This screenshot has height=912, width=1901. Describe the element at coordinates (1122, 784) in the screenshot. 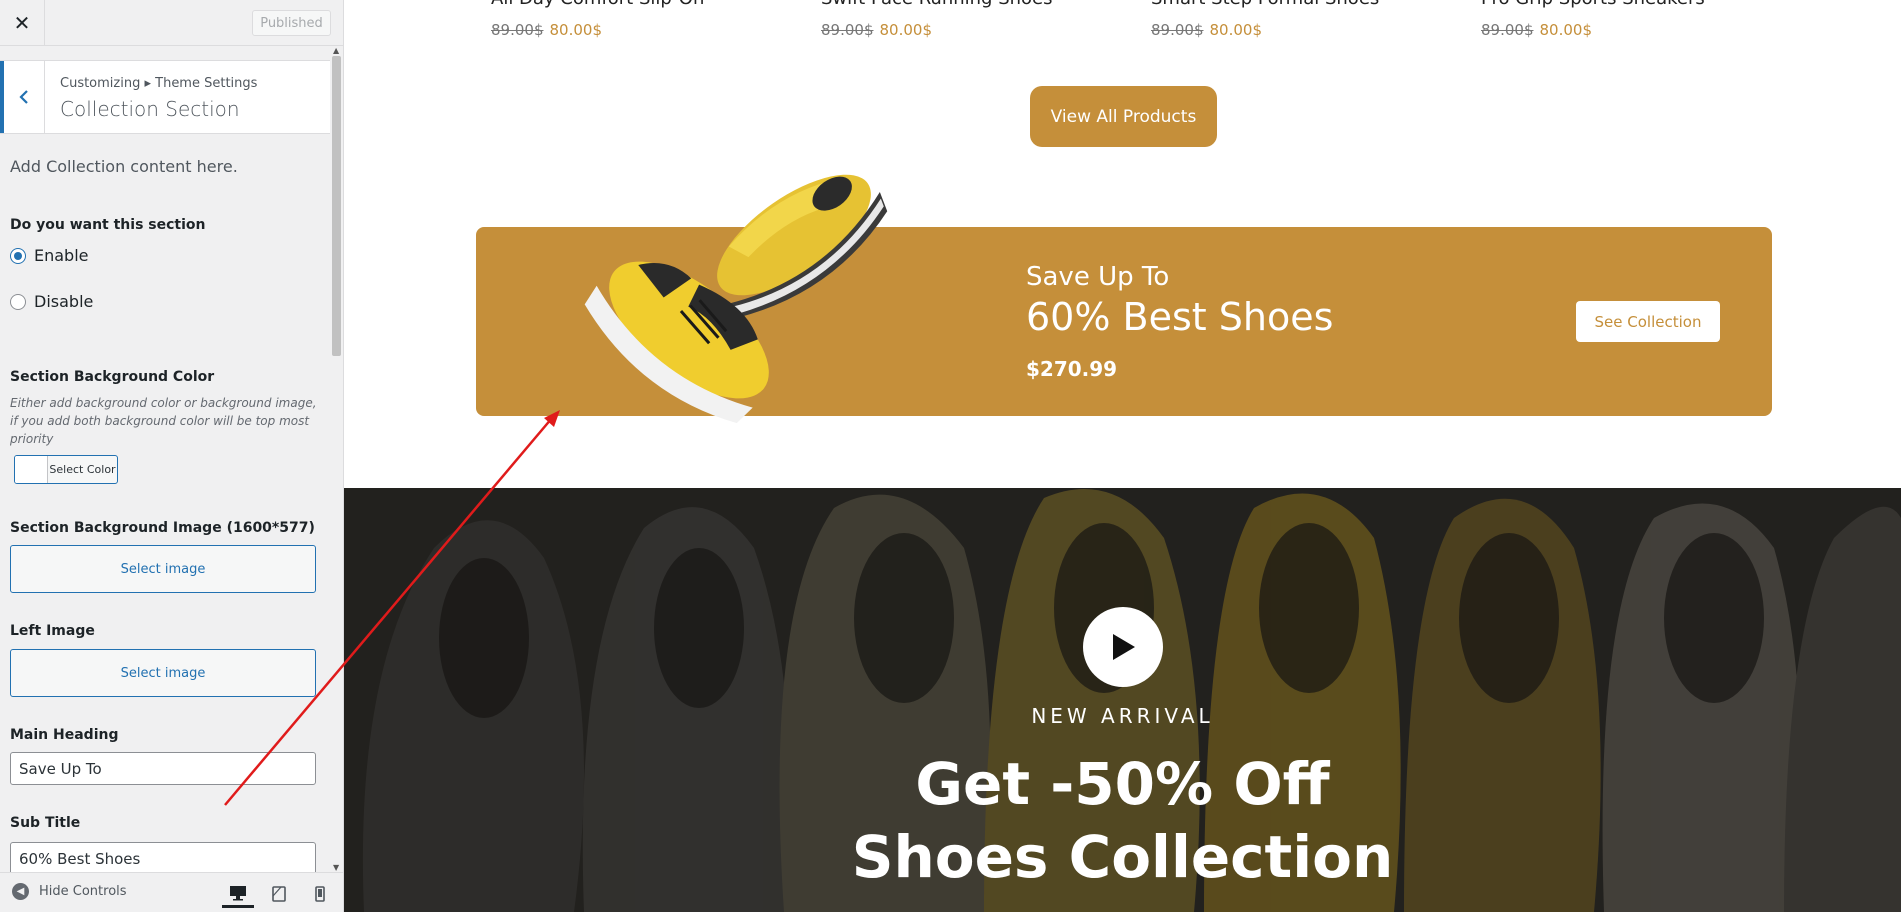

I see `hero-title-line-1: Get -50% Off` at that location.